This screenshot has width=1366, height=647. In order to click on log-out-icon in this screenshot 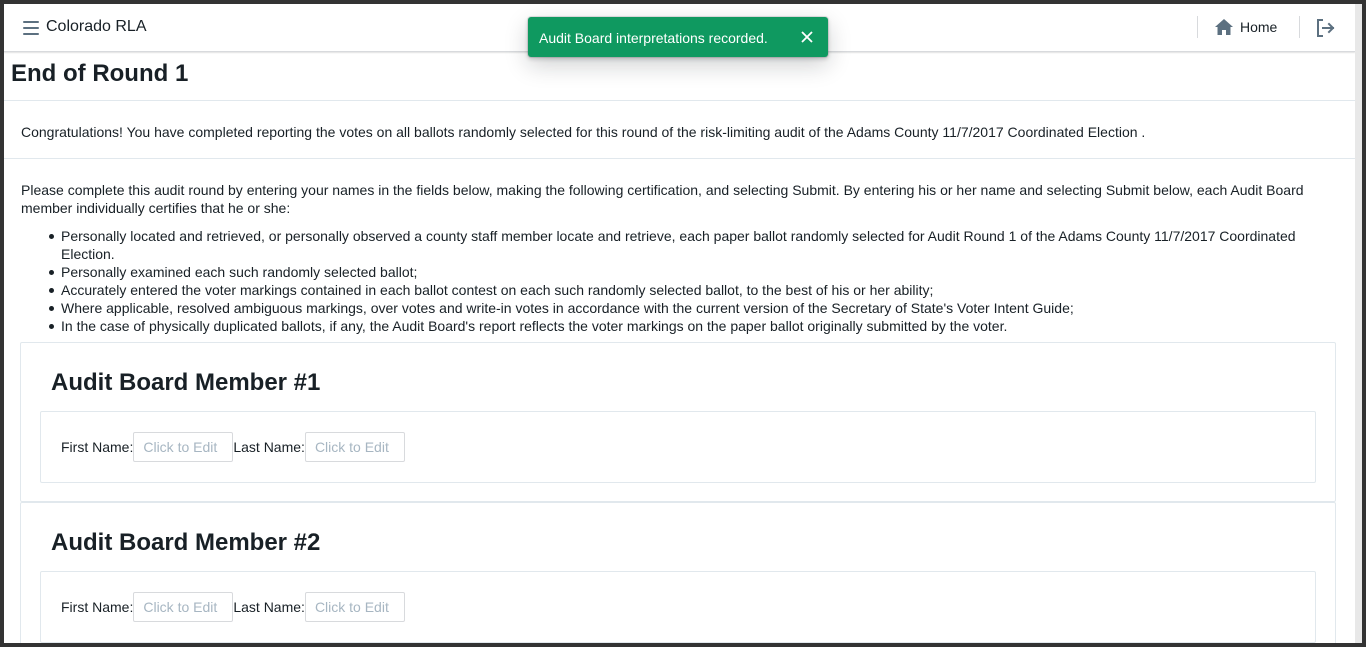, I will do `click(1326, 28)`.